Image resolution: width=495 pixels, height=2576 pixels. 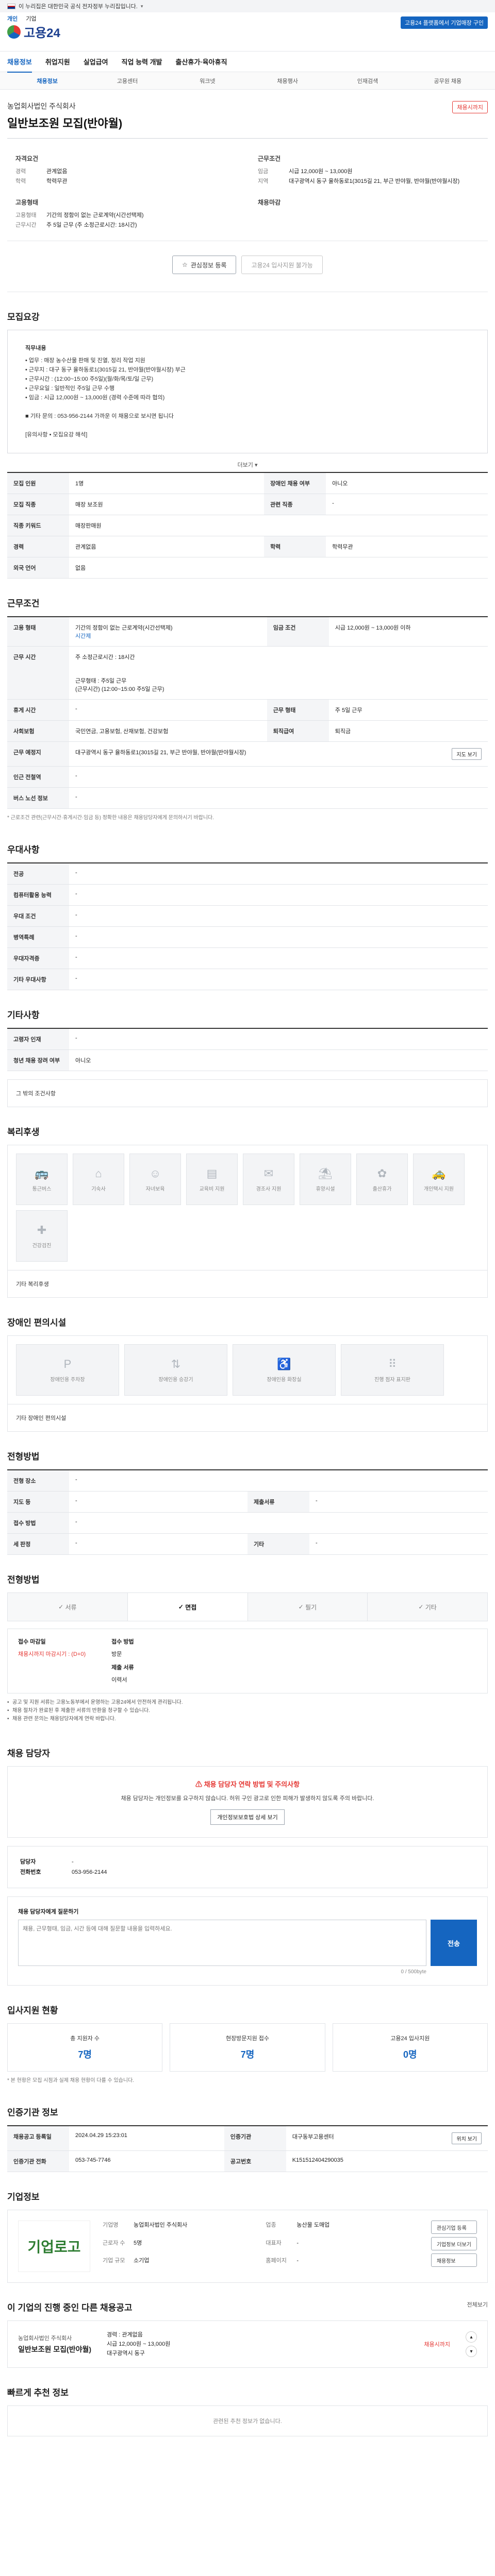 What do you see at coordinates (287, 81) in the screenshot?
I see `subnav-item-events: 채용행사` at bounding box center [287, 81].